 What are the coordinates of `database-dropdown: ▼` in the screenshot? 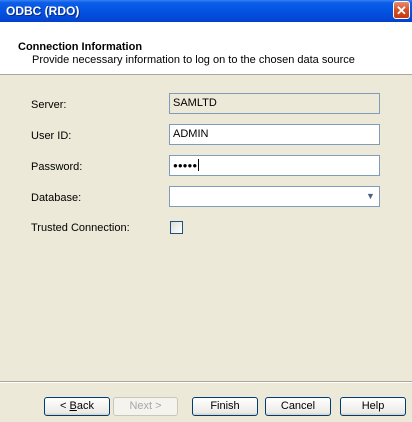 It's located at (274, 196).